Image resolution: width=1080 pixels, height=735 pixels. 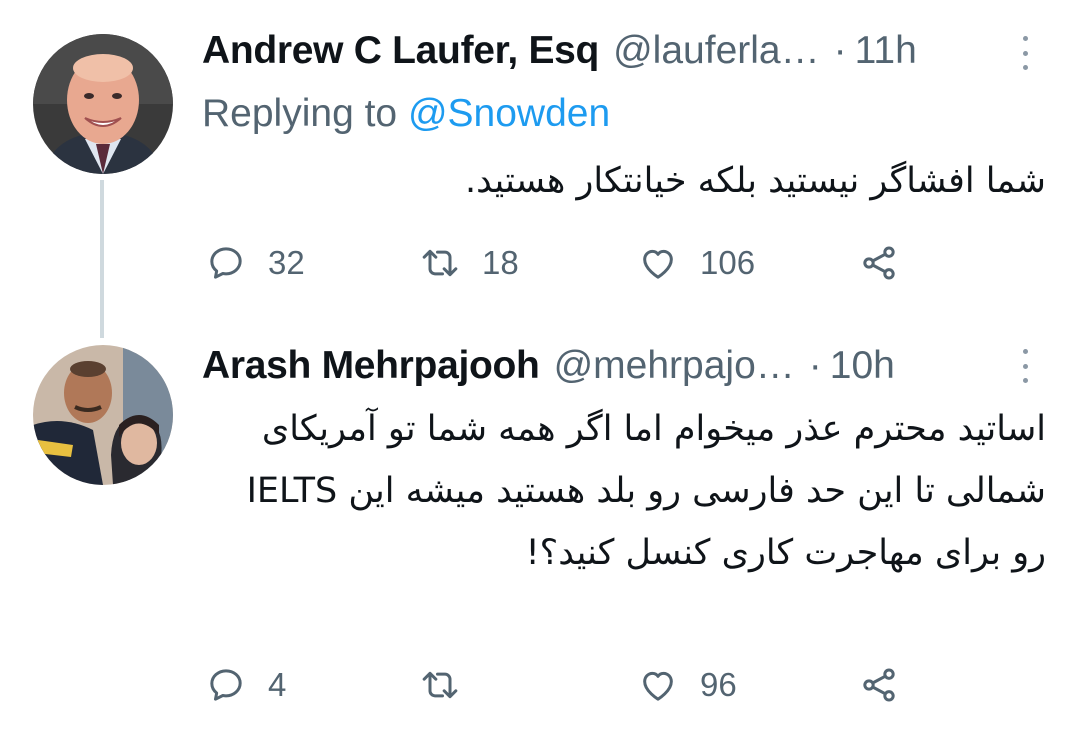 What do you see at coordinates (371, 366) in the screenshot?
I see `display-name: Arash Mehrpajooh` at bounding box center [371, 366].